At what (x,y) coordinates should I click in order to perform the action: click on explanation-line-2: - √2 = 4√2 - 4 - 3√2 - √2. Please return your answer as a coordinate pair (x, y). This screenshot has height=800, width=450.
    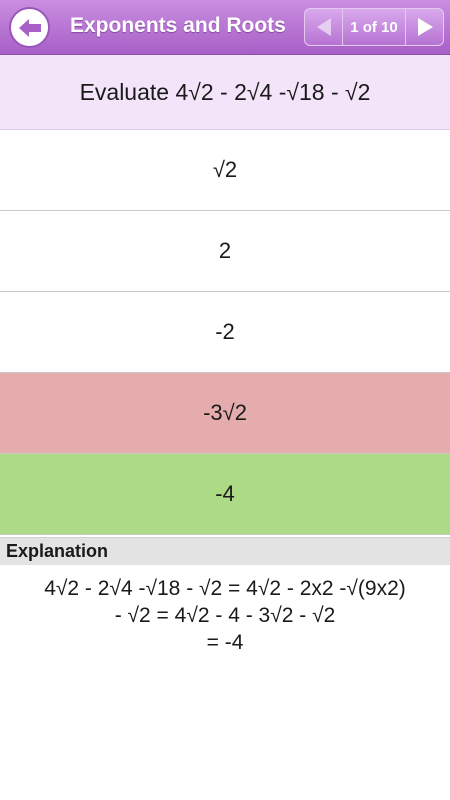
    Looking at the image, I should click on (225, 615).